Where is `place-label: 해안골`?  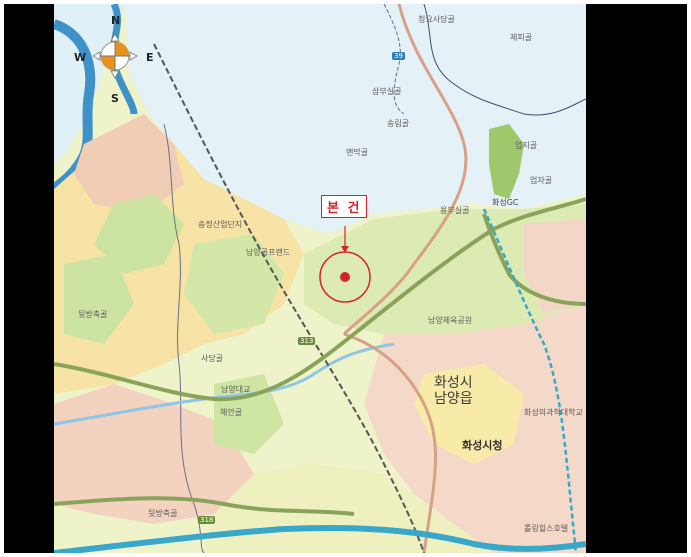
place-label: 해안골 is located at coordinates (231, 412).